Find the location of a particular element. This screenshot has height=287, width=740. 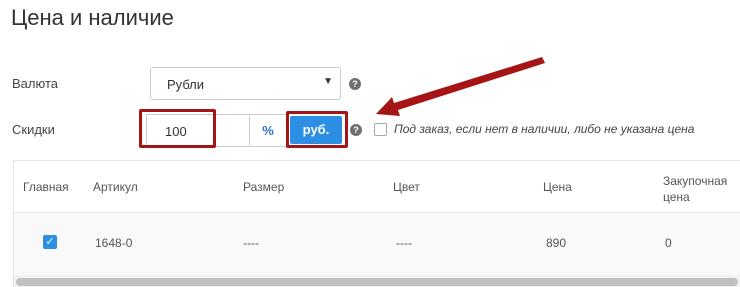

discount-value: 100 is located at coordinates (176, 131).